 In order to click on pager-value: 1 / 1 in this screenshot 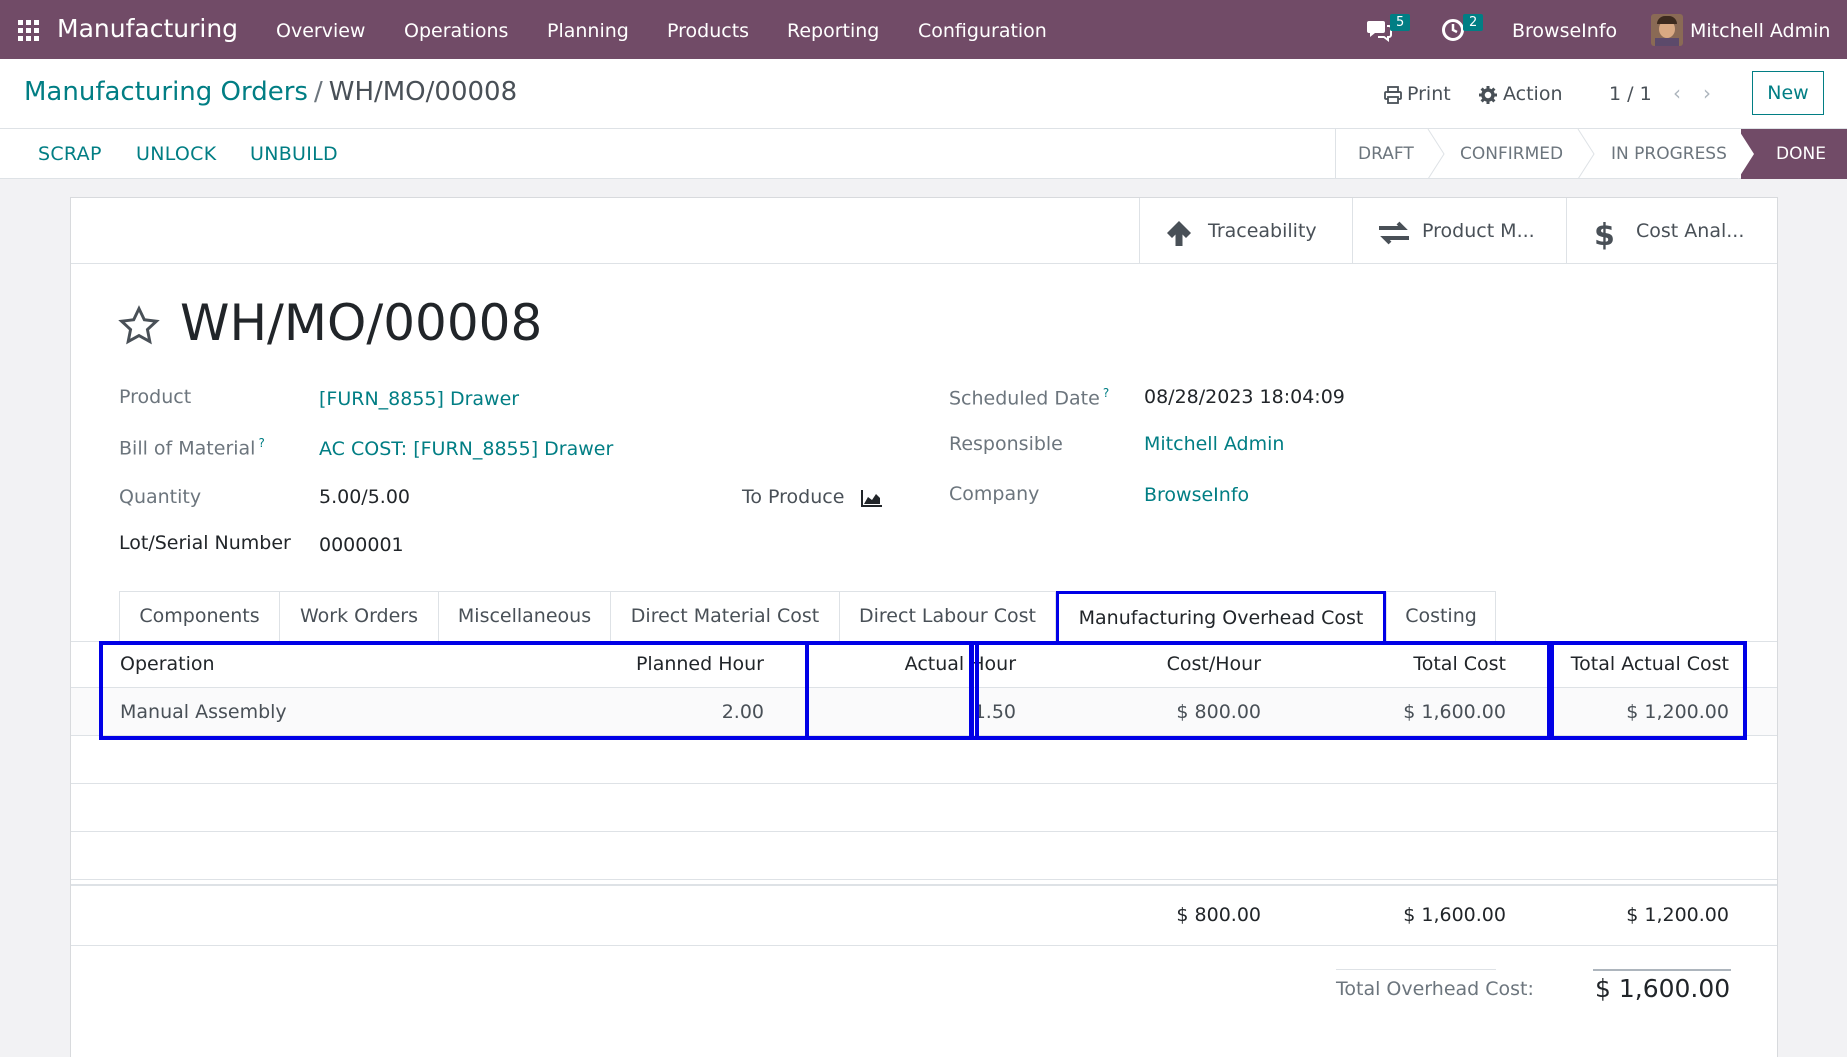, I will do `click(1630, 94)`.